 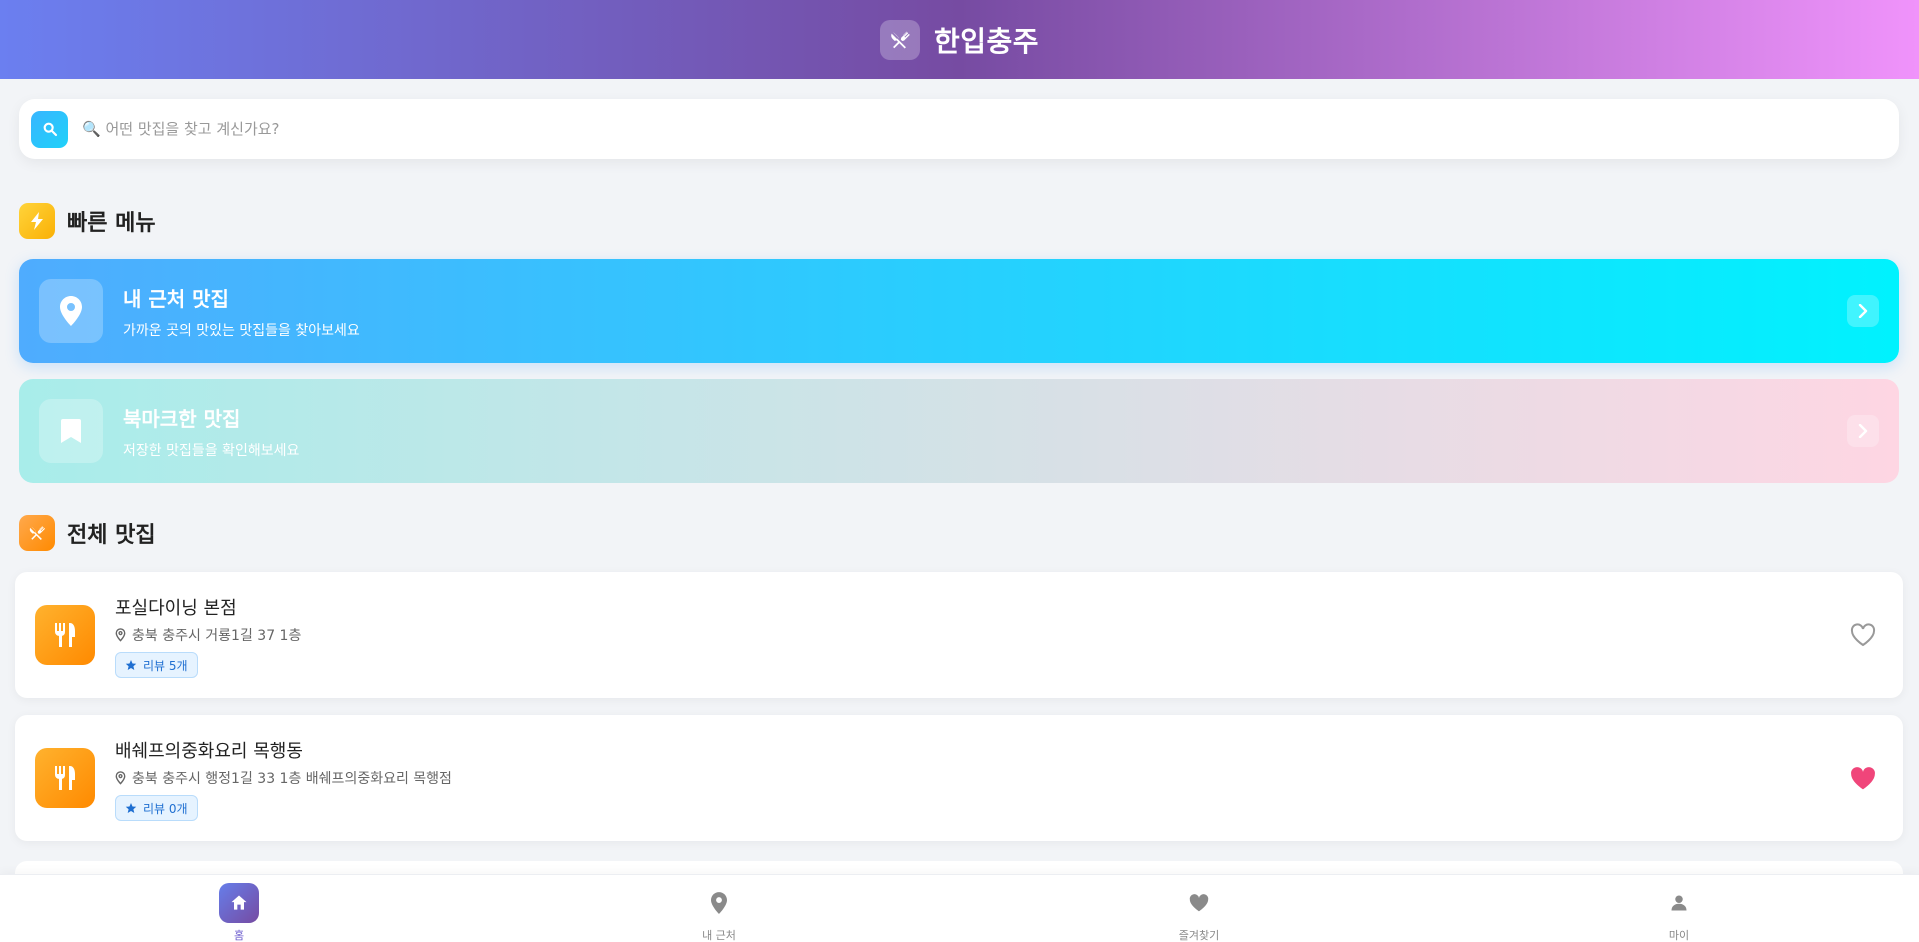 I want to click on restaurant-name: 배쉐프의중화요리 목행동, so click(x=209, y=751).